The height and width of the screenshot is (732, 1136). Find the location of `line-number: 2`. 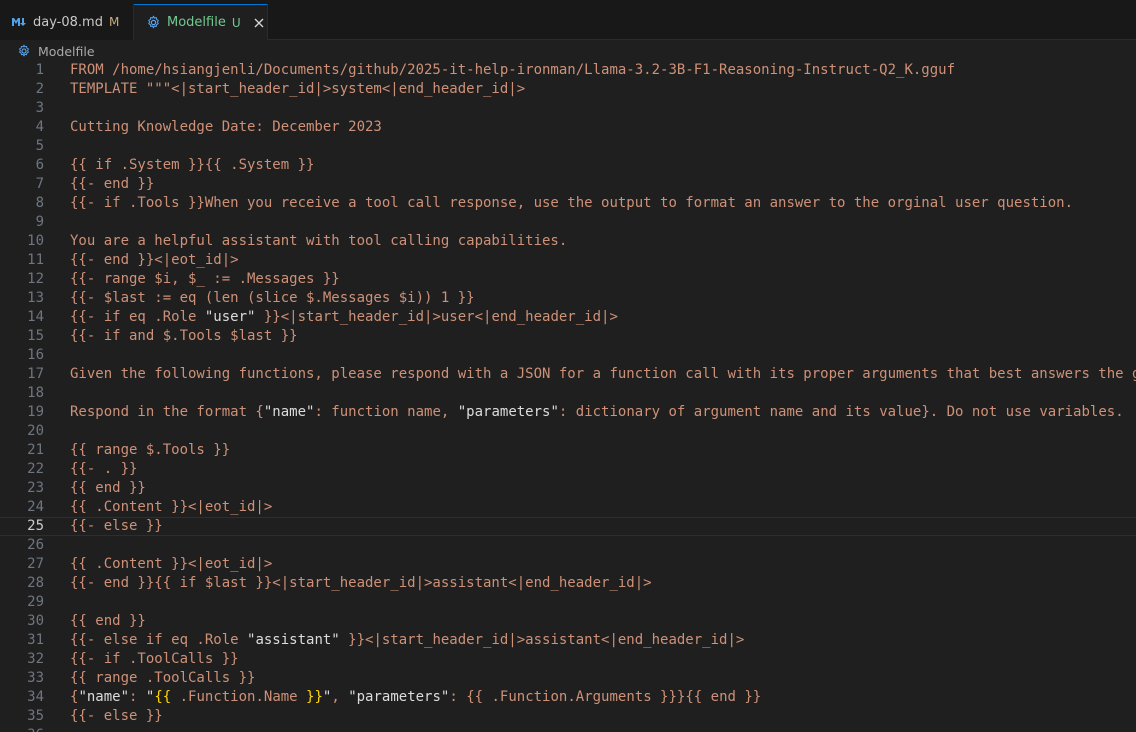

line-number: 2 is located at coordinates (39, 89).